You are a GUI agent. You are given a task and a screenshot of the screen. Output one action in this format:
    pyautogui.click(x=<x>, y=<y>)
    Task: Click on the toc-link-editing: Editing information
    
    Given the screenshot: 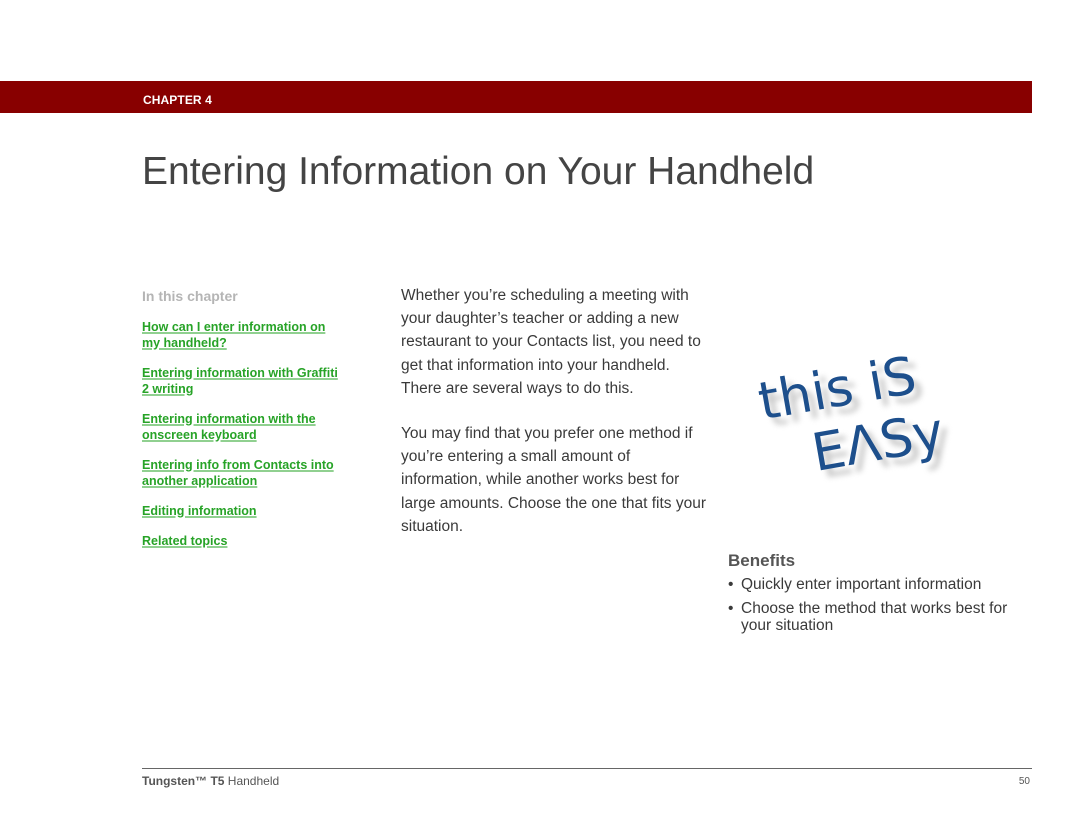 What is the action you would take?
    pyautogui.click(x=242, y=511)
    